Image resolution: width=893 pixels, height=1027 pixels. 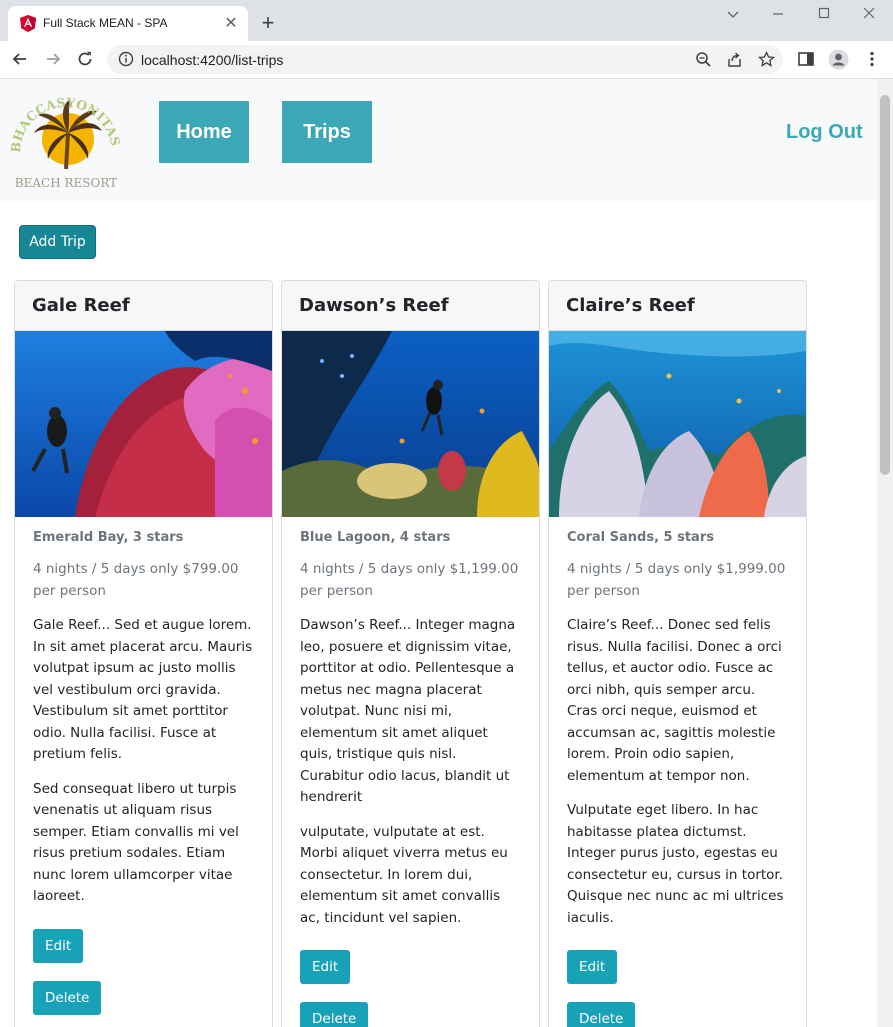 I want to click on trip-name: Gale Reef, so click(x=81, y=305).